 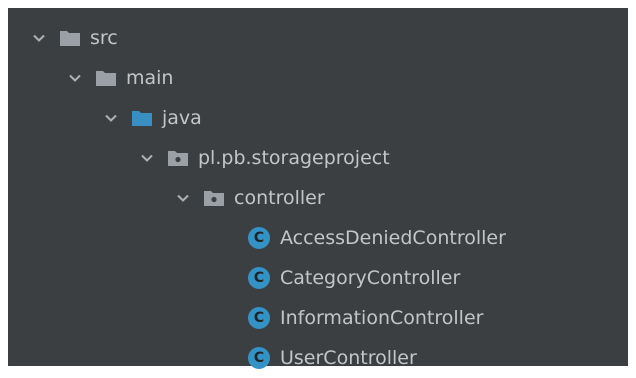 I want to click on tree-node-src: src, so click(x=322, y=38).